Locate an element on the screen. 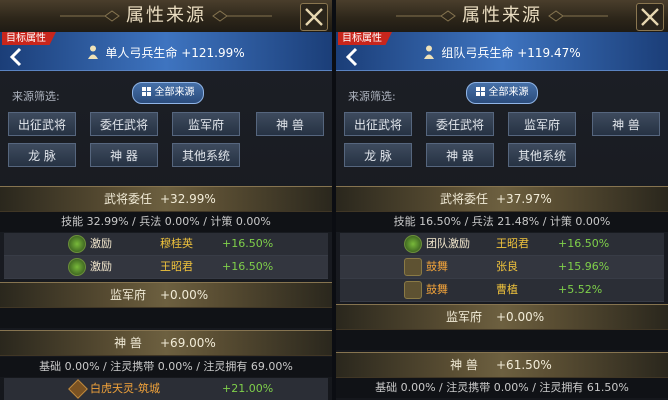  detail-row: 白虎天灵-筑城 +21.00% is located at coordinates (166, 389).